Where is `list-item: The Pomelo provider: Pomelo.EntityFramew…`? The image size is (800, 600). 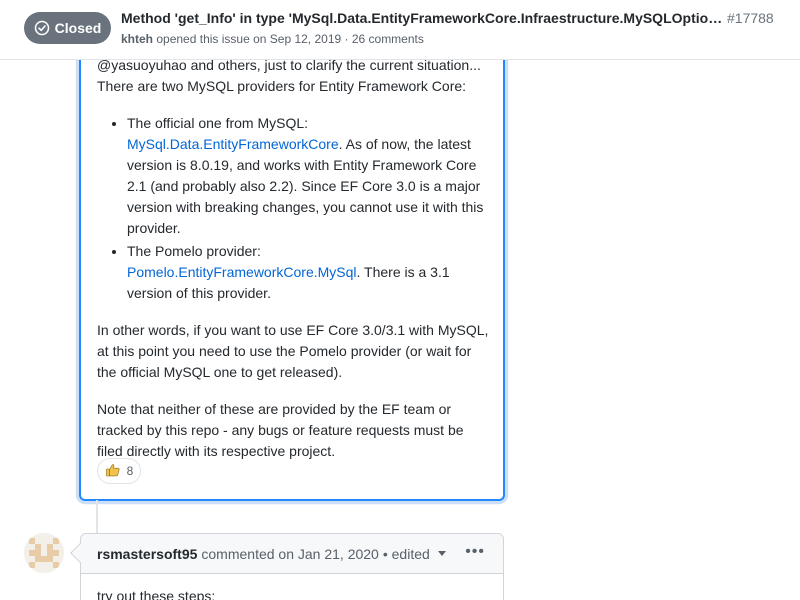 list-item: The Pomelo provider: Pomelo.EntityFramew… is located at coordinates (309, 272).